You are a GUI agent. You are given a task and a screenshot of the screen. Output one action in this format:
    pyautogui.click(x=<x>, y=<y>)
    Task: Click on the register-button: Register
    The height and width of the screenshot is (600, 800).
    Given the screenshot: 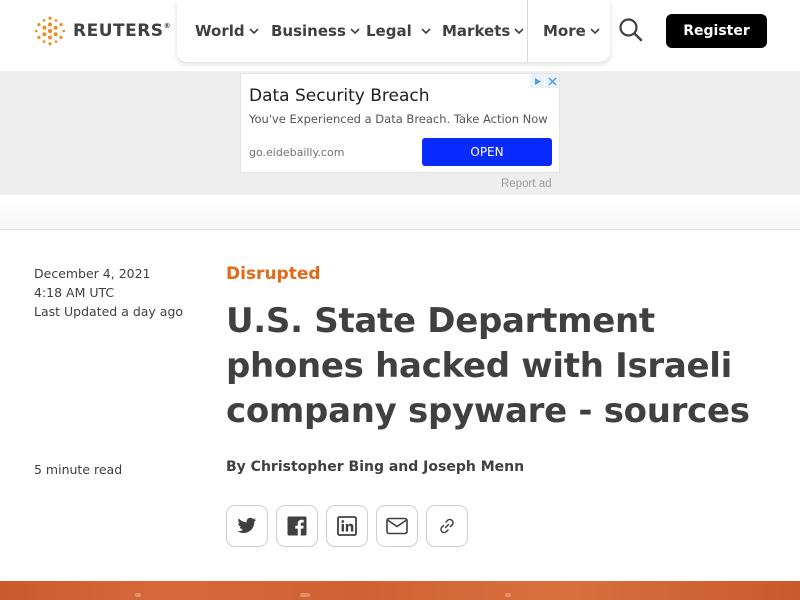 What is the action you would take?
    pyautogui.click(x=716, y=31)
    